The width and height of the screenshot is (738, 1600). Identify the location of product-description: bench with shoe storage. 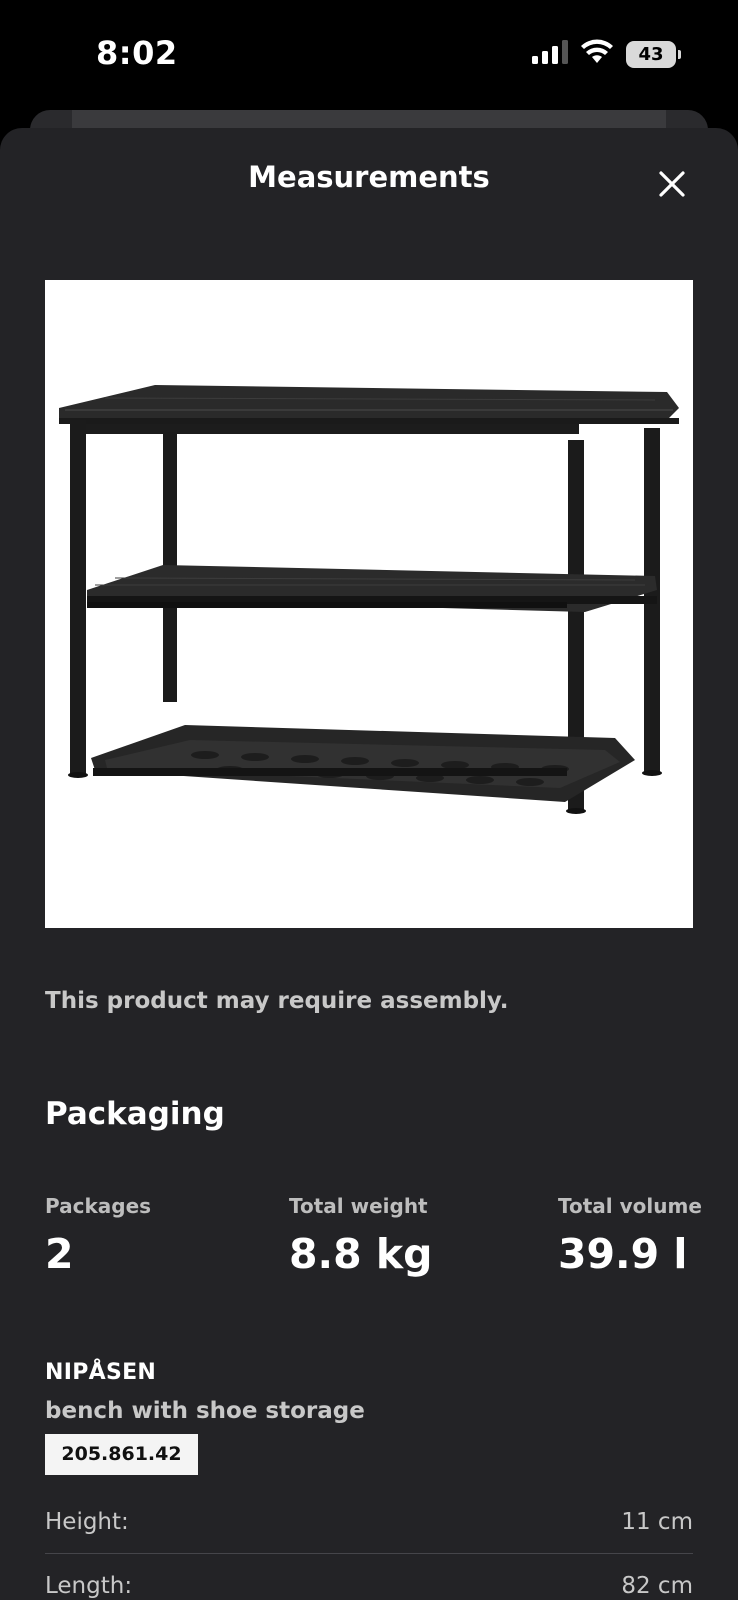
(205, 1411).